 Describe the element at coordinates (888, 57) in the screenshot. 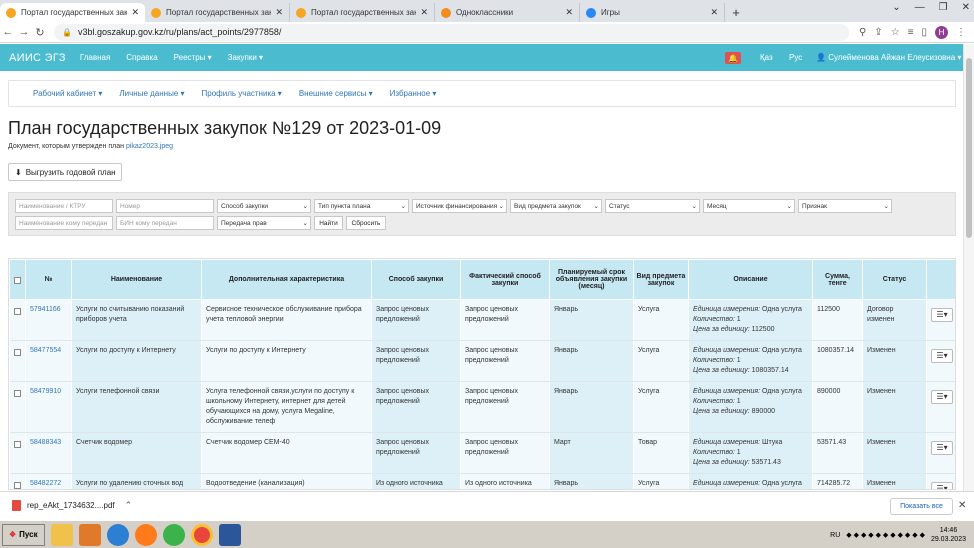

I see `user-menu: 👤 Сулейменова Айжан Елеусизовна ▾` at that location.